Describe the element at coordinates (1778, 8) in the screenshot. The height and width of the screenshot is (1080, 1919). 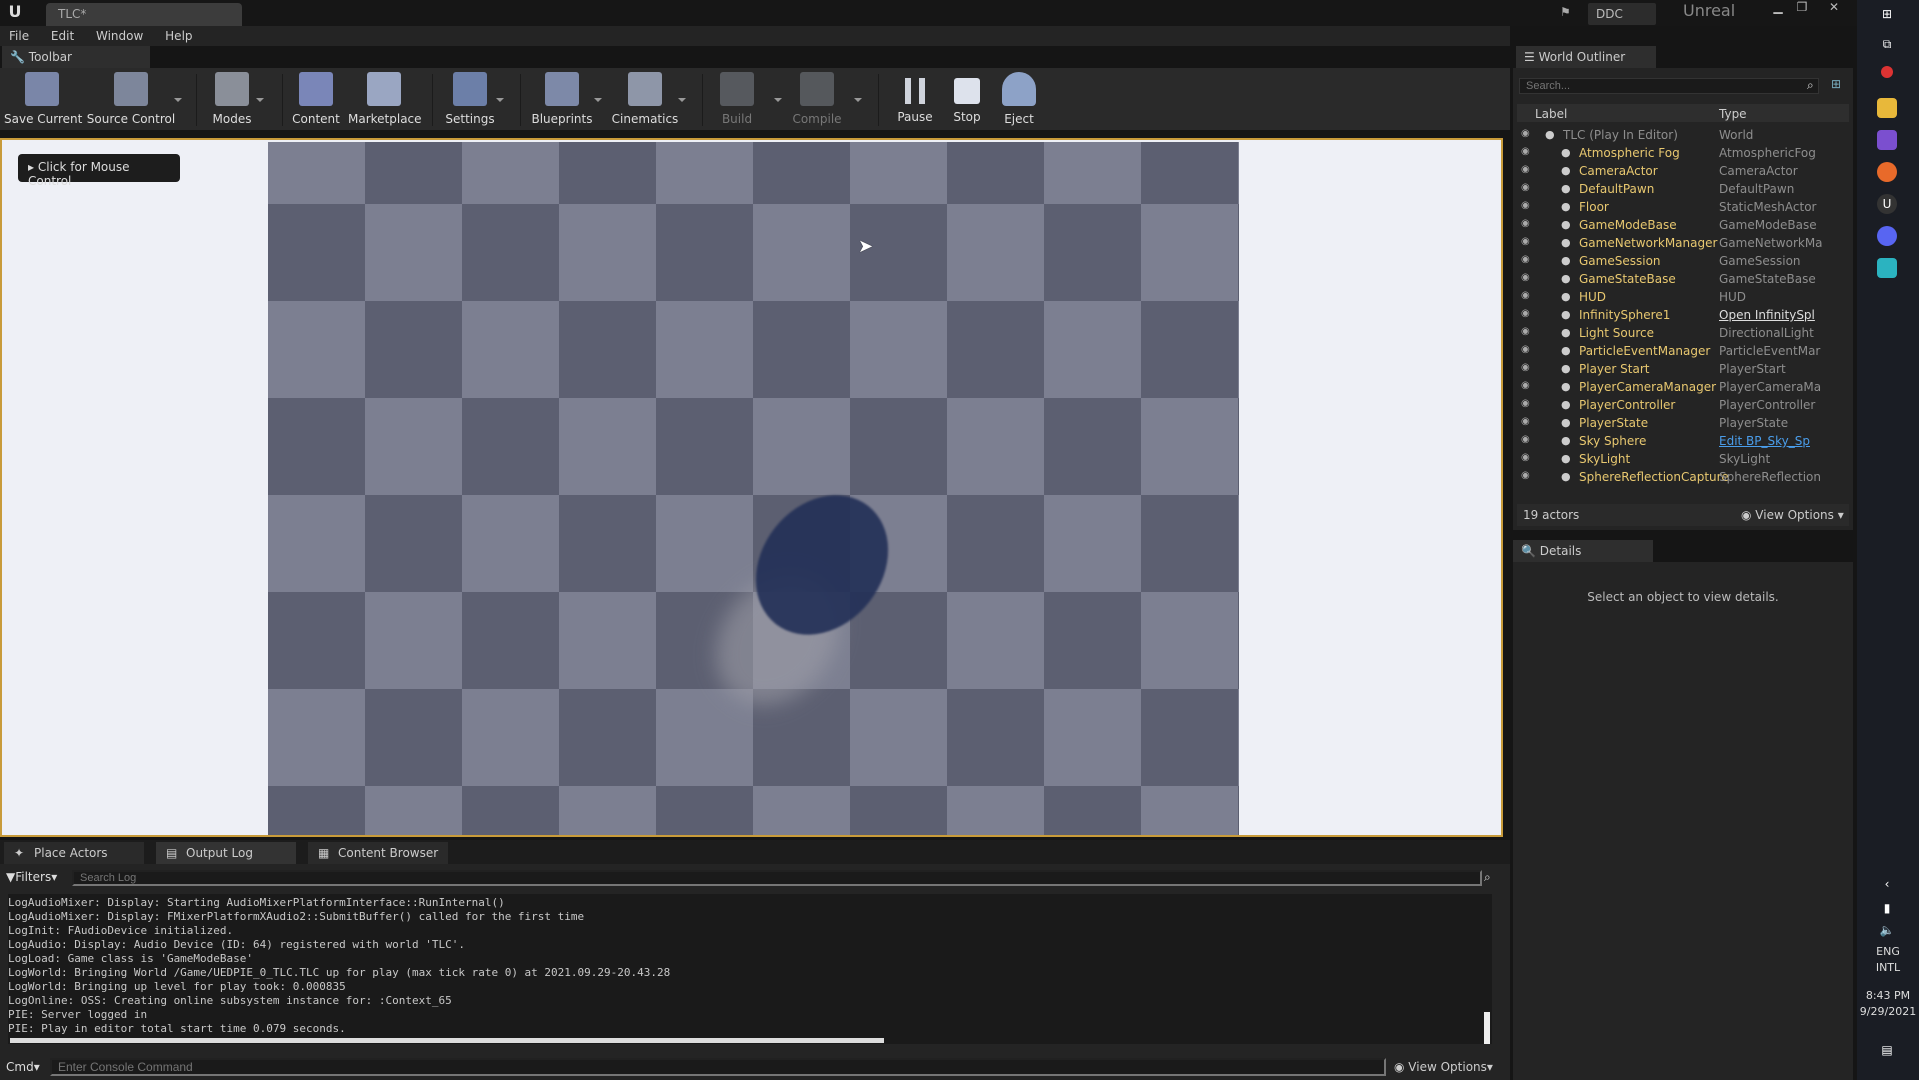
I see `minimize-icon: ▁` at that location.